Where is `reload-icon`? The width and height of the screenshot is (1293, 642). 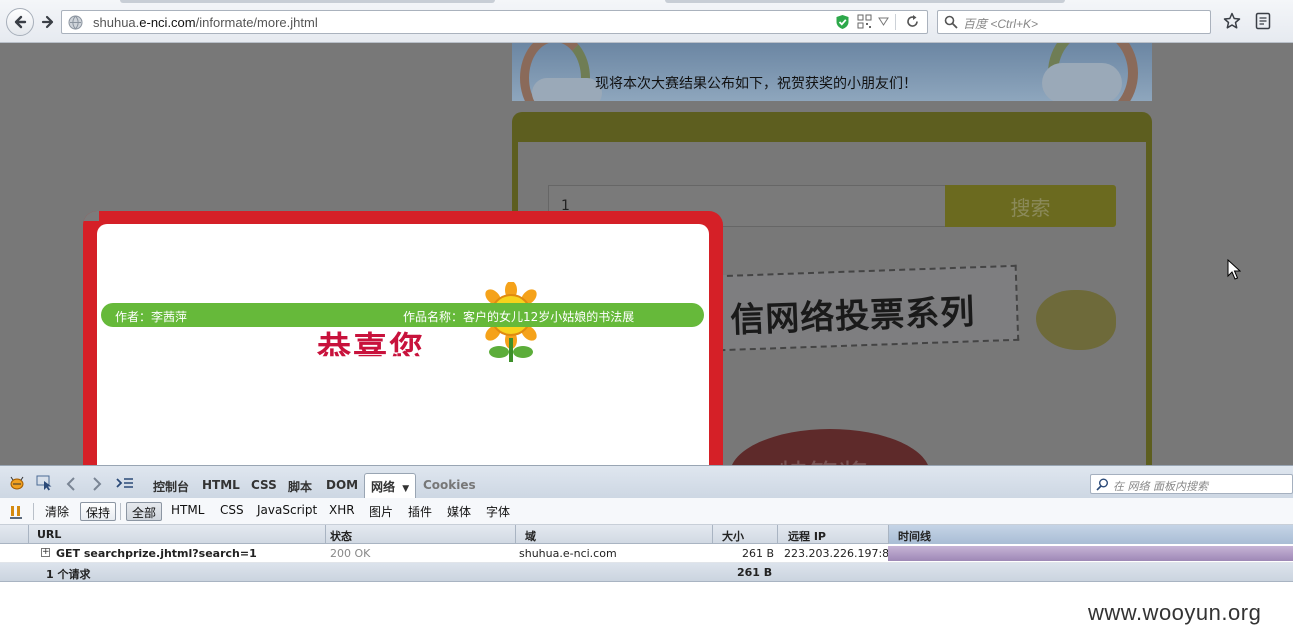 reload-icon is located at coordinates (912, 21).